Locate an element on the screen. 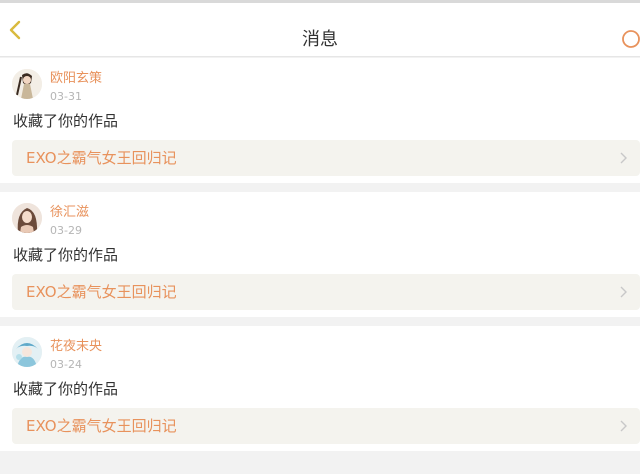 This screenshot has width=640, height=474. header-bar: 消息 is located at coordinates (320, 30).